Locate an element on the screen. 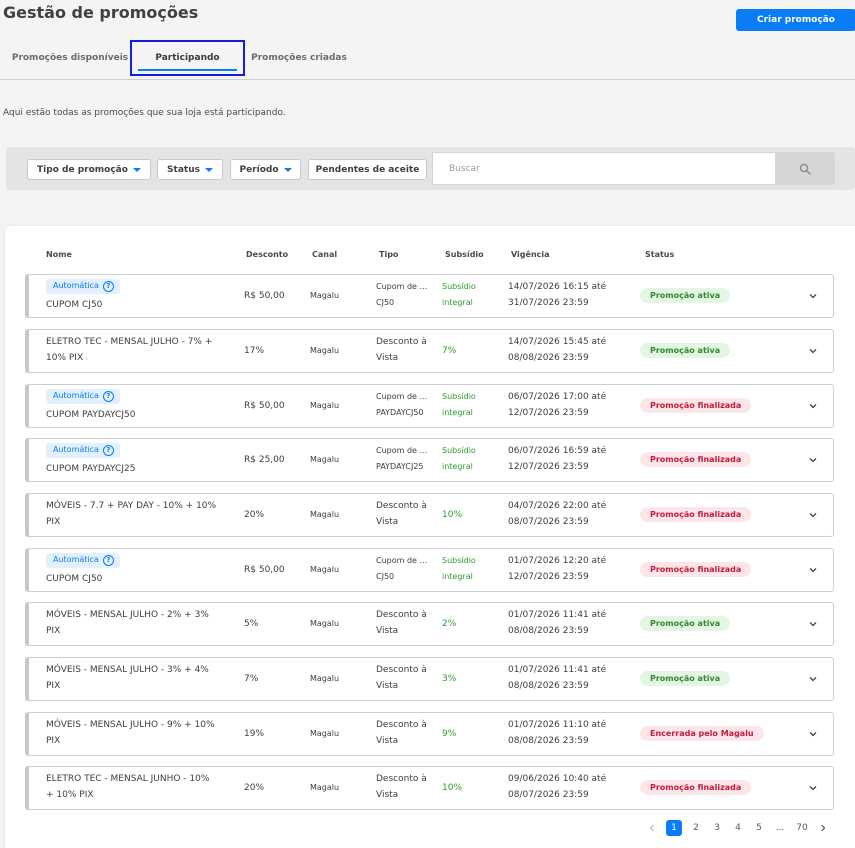  filter-pending-acceptance: Pendentes de aceite is located at coordinates (367, 169).